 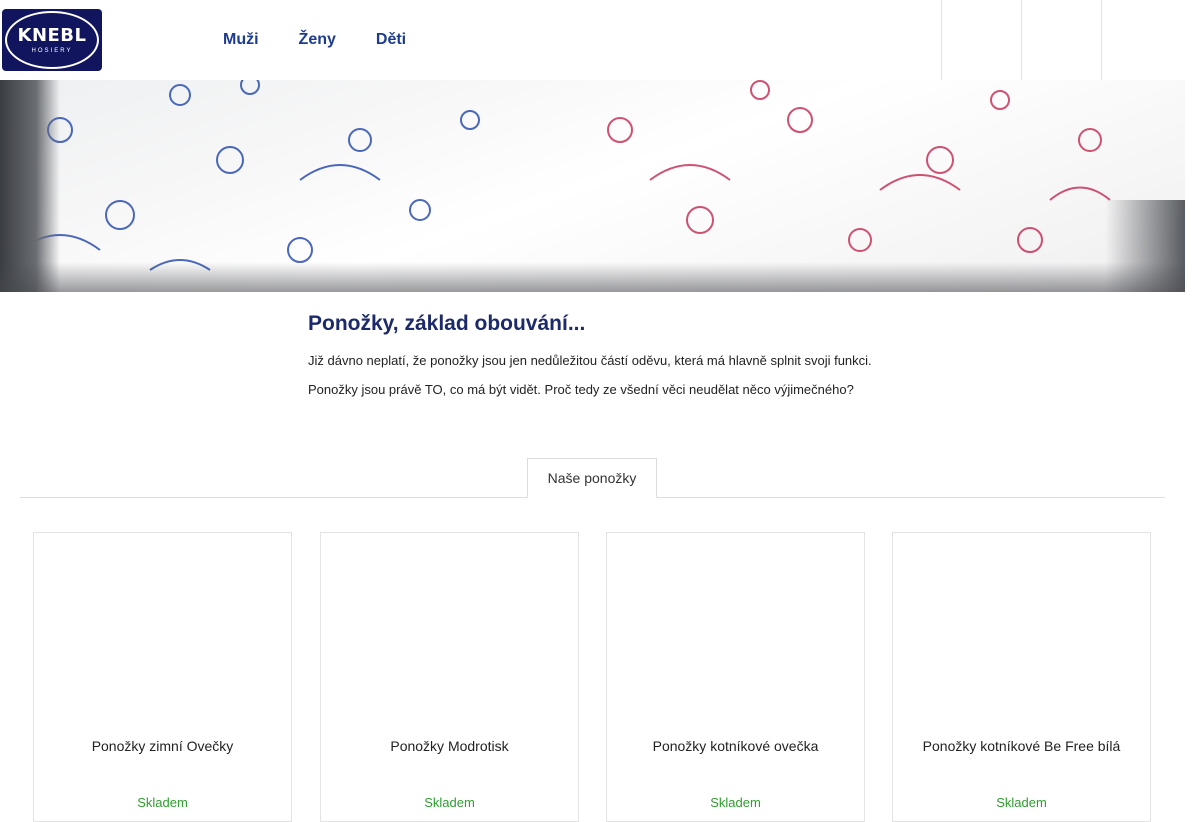 What do you see at coordinates (981, 40) in the screenshot?
I see `search-button` at bounding box center [981, 40].